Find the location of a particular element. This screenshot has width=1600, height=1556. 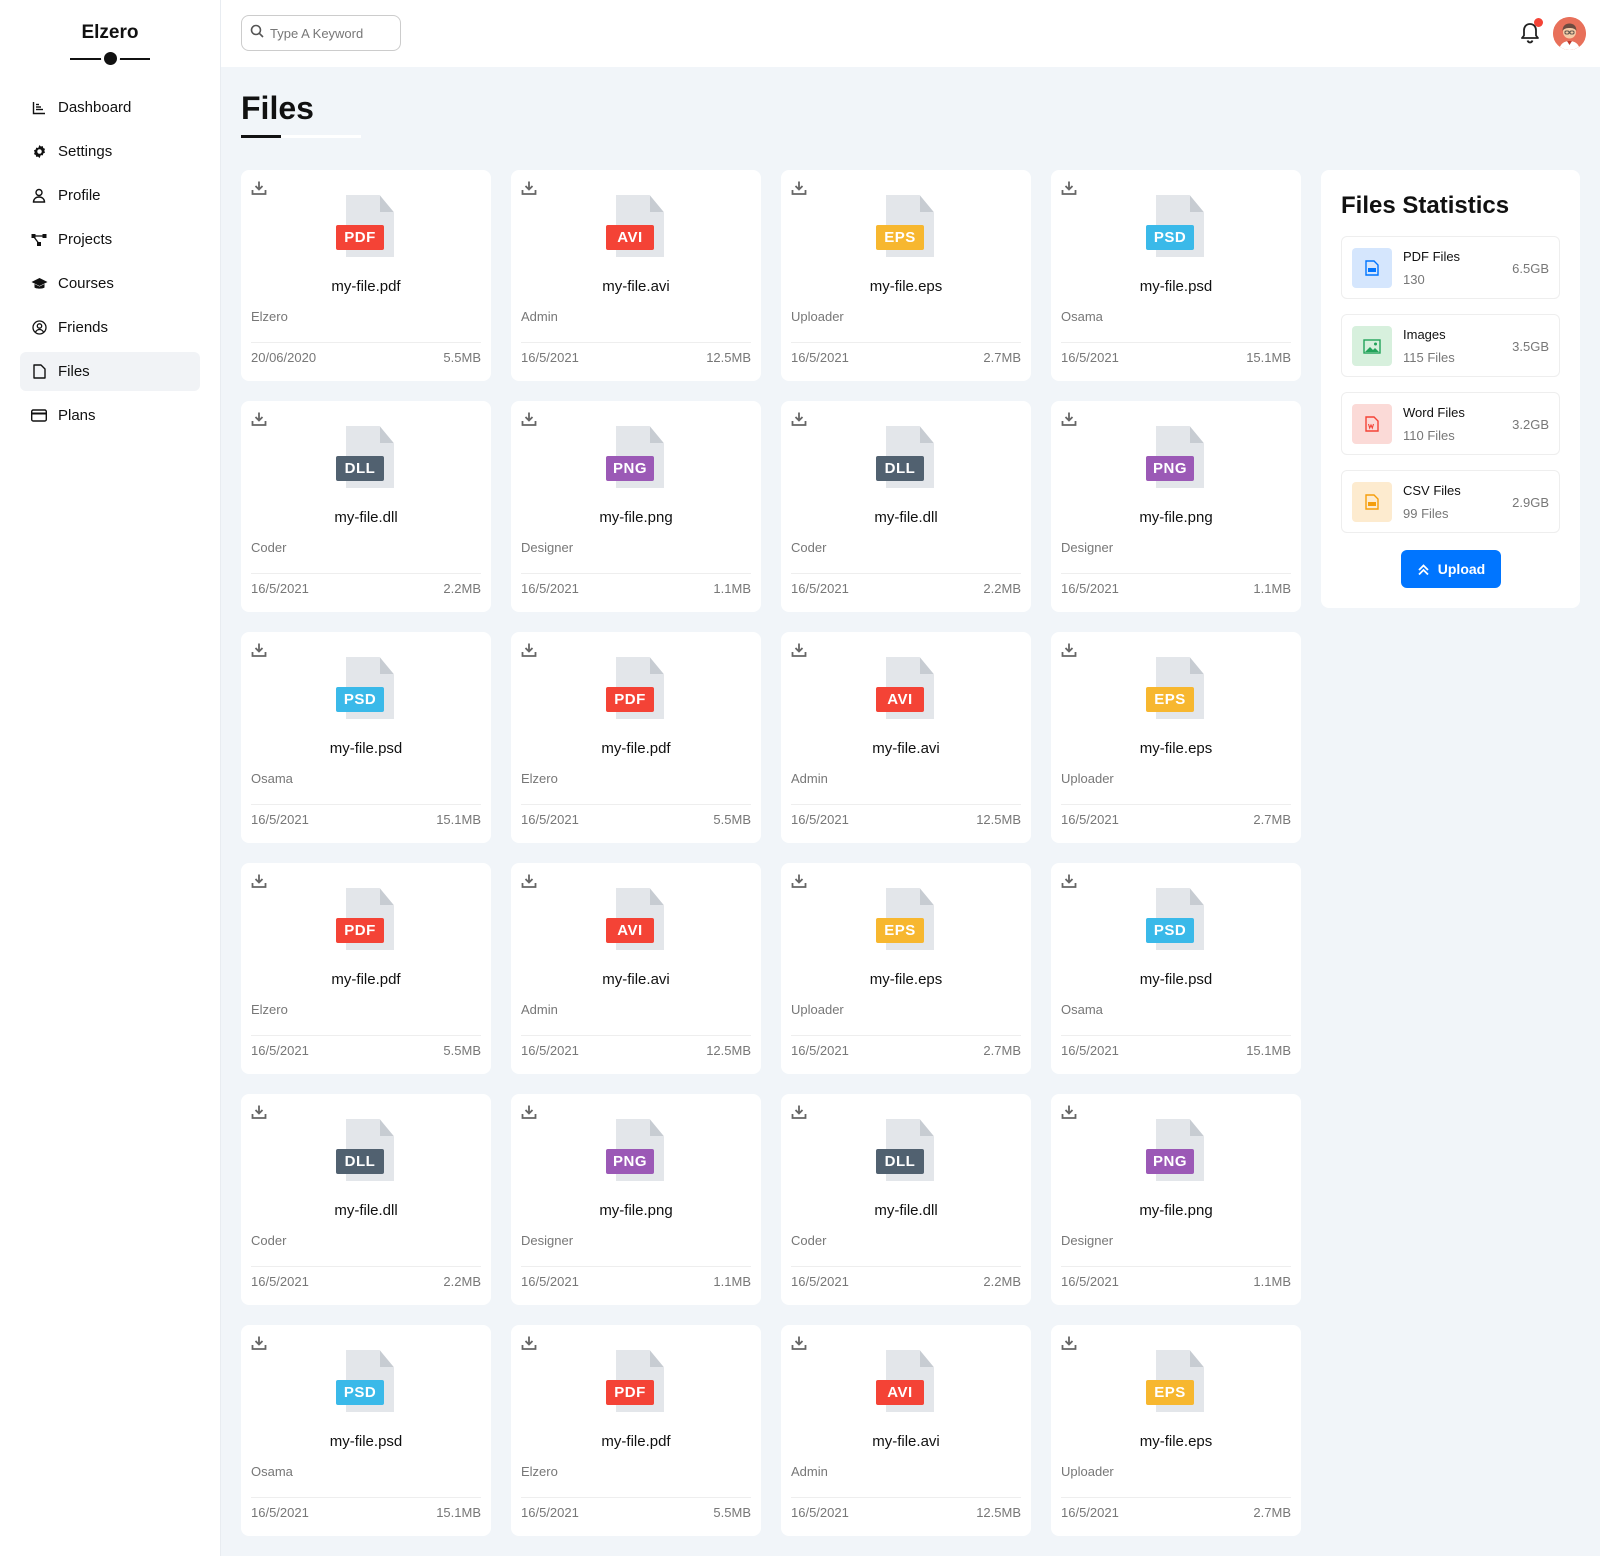

title-underline is located at coordinates (301, 136).